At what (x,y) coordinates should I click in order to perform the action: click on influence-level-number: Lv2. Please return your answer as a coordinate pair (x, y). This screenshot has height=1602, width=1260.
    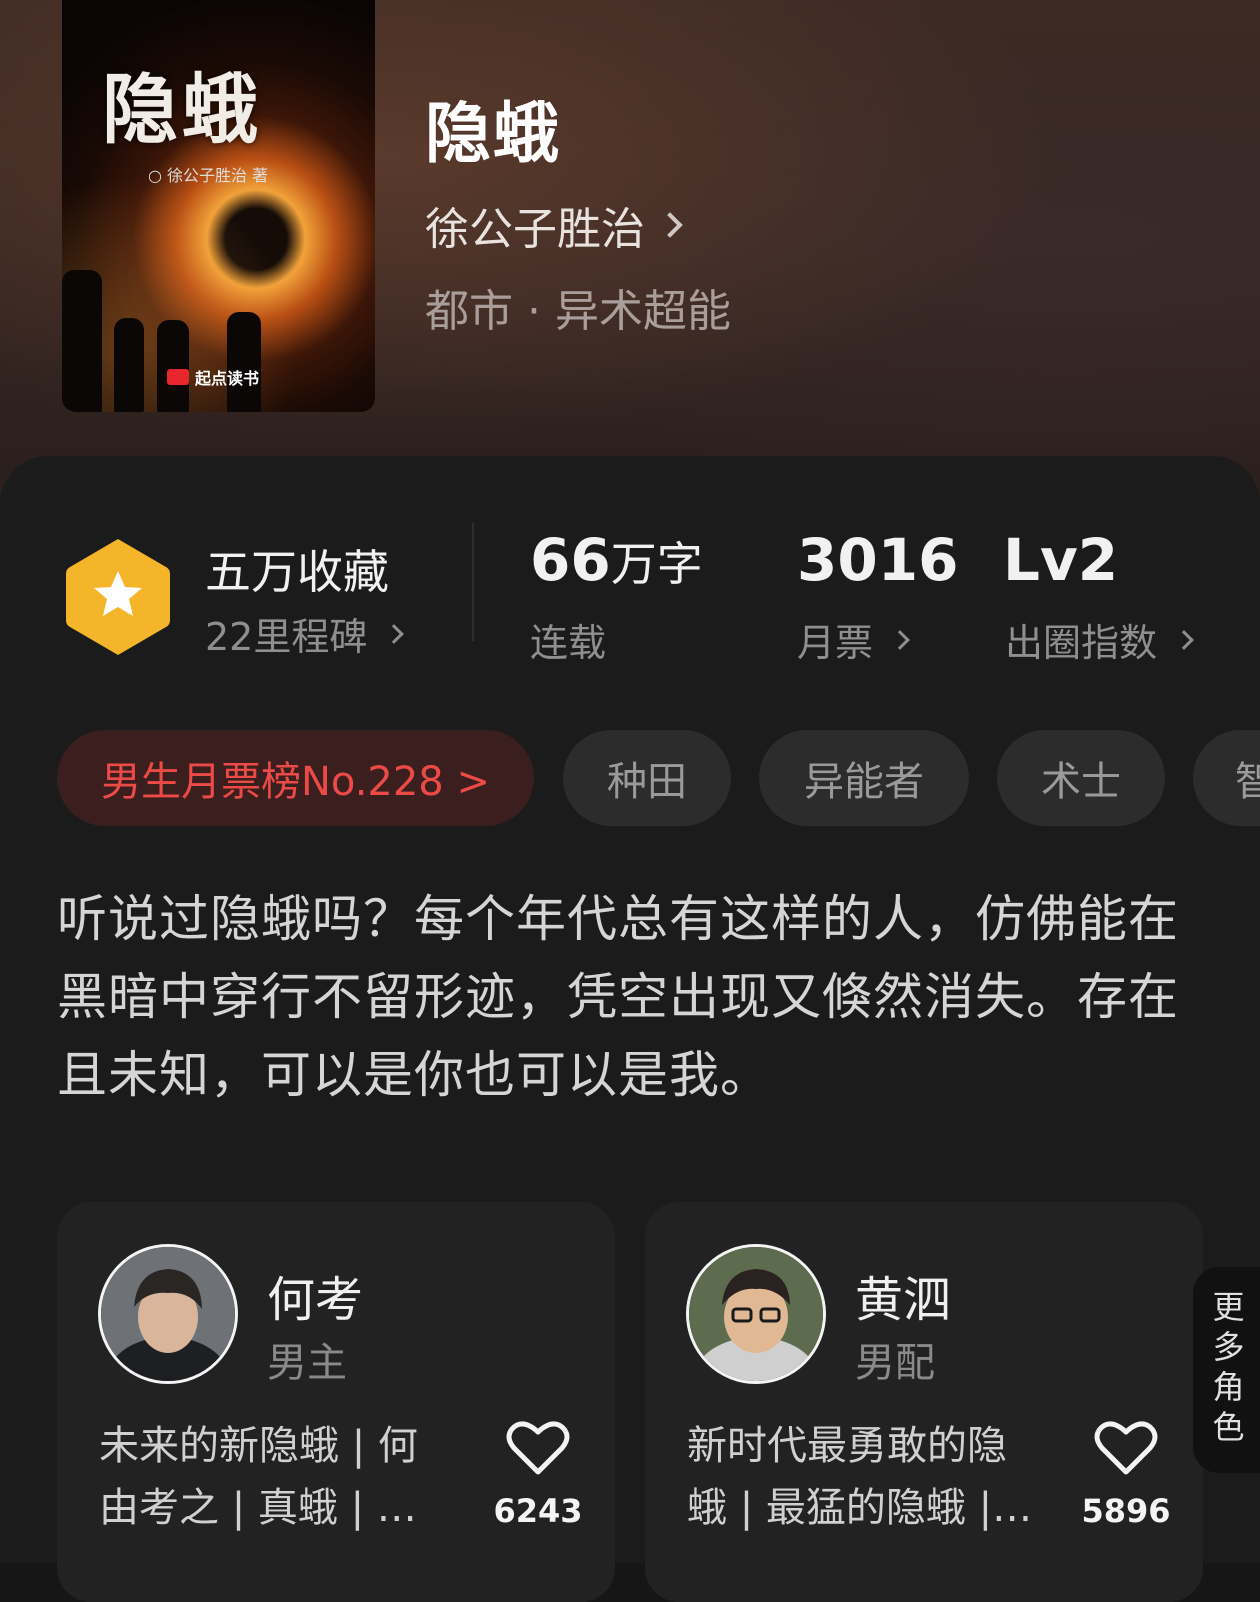
    Looking at the image, I should click on (1061, 560).